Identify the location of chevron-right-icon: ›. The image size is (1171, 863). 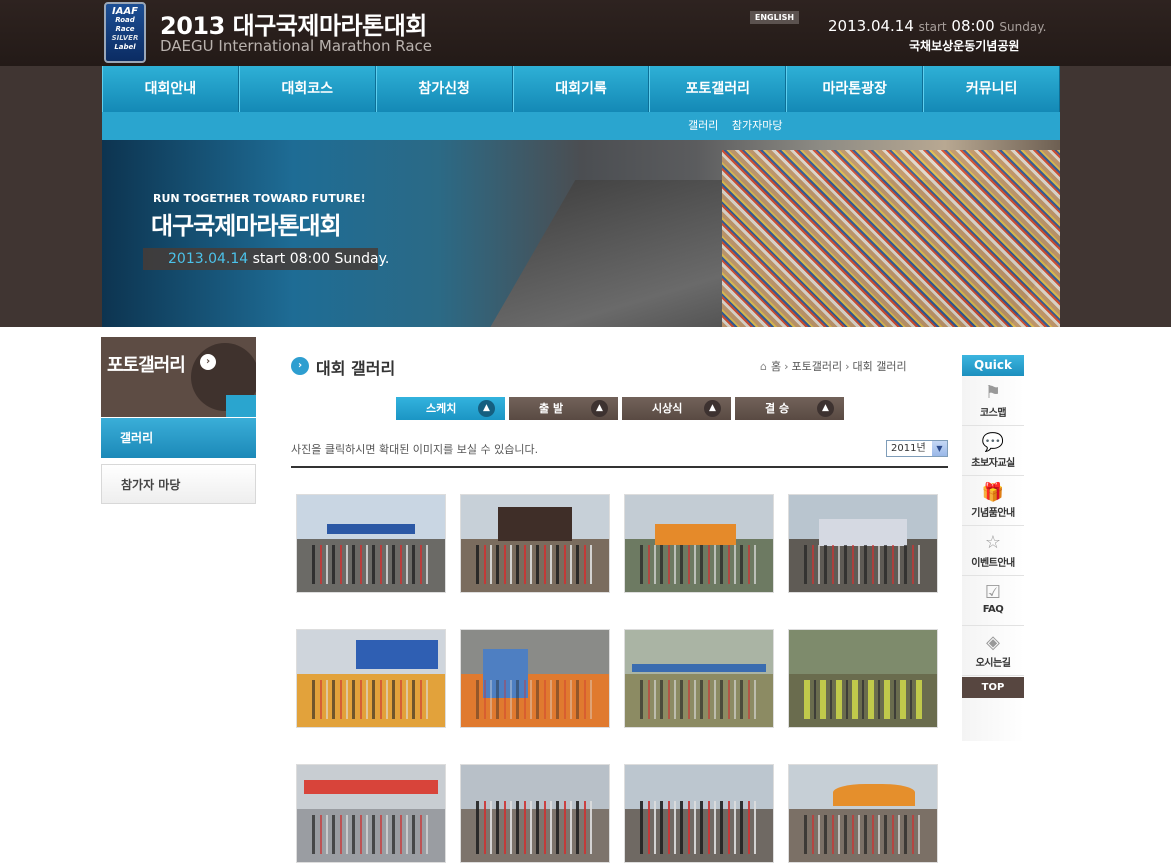
(208, 362).